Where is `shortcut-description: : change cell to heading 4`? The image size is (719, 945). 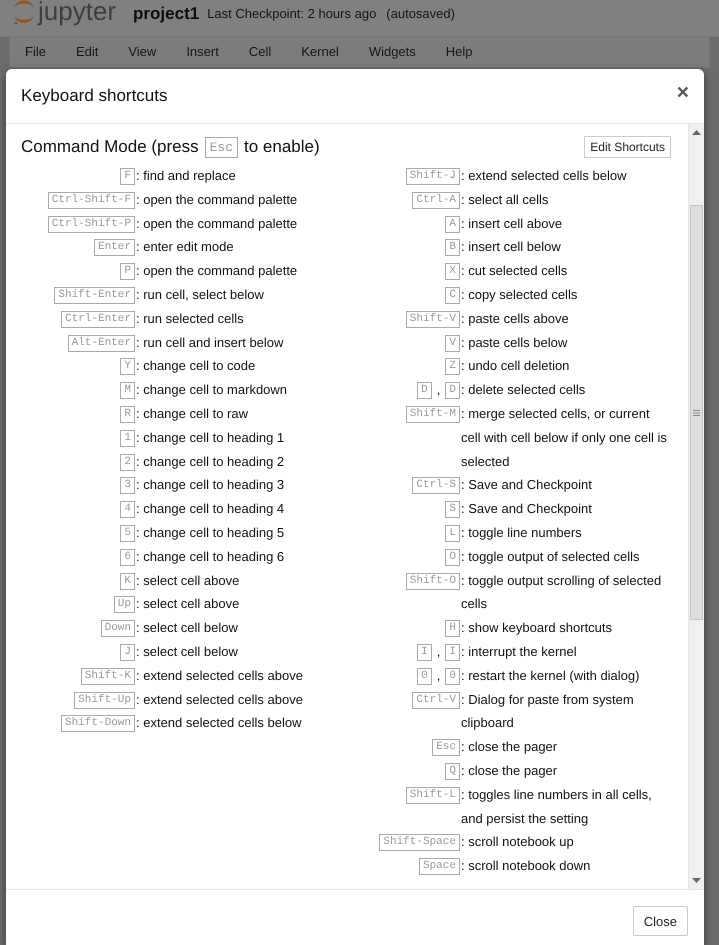 shortcut-description: : change cell to heading 4 is located at coordinates (210, 508).